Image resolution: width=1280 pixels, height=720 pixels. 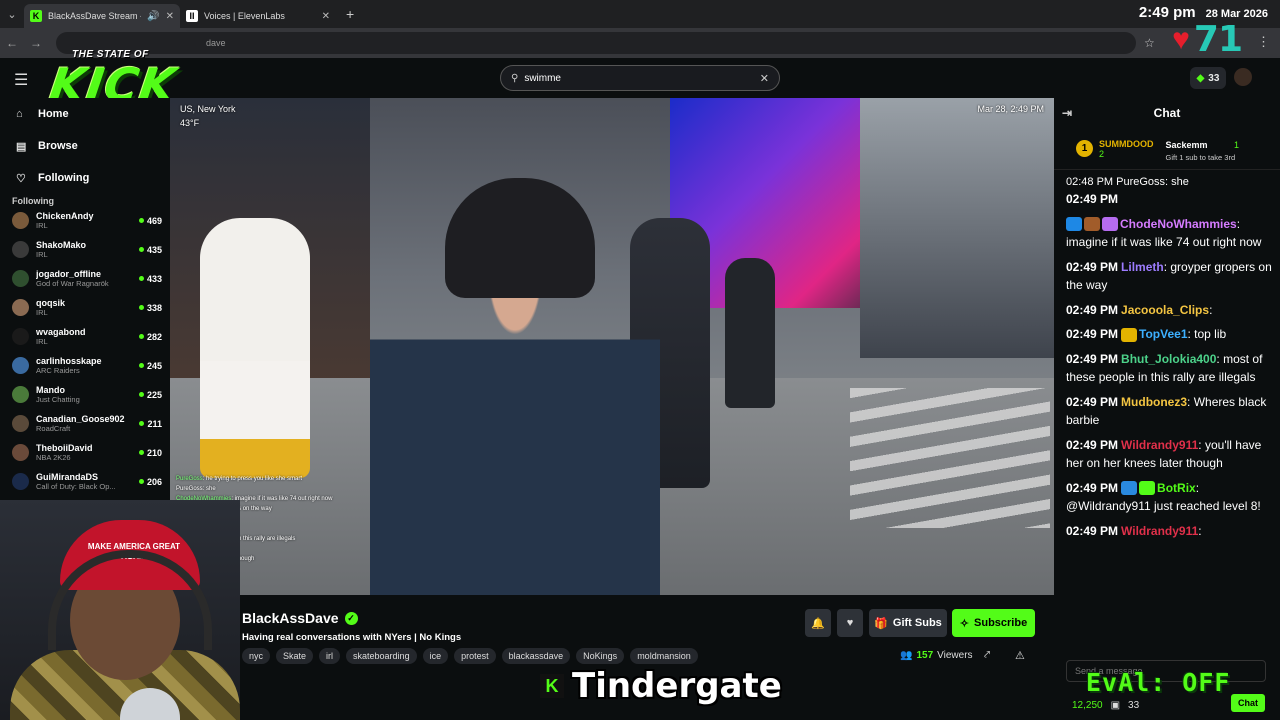 I want to click on stream-tag: Skate, so click(x=295, y=656).